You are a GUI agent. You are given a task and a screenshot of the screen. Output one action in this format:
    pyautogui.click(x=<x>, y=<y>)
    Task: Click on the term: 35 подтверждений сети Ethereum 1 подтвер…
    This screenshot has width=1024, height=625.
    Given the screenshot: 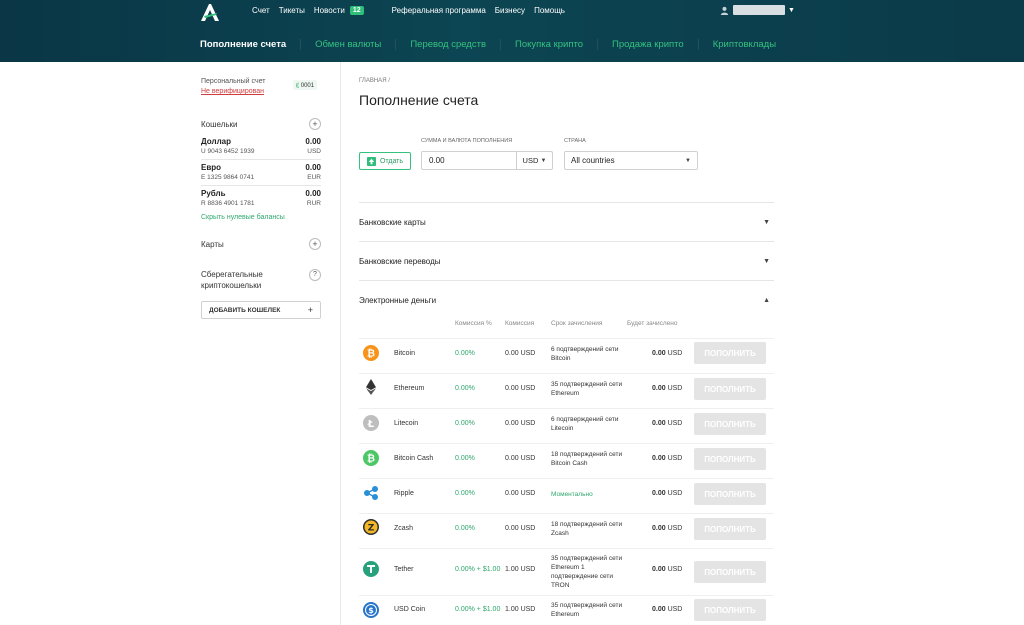 What is the action you would take?
    pyautogui.click(x=587, y=572)
    